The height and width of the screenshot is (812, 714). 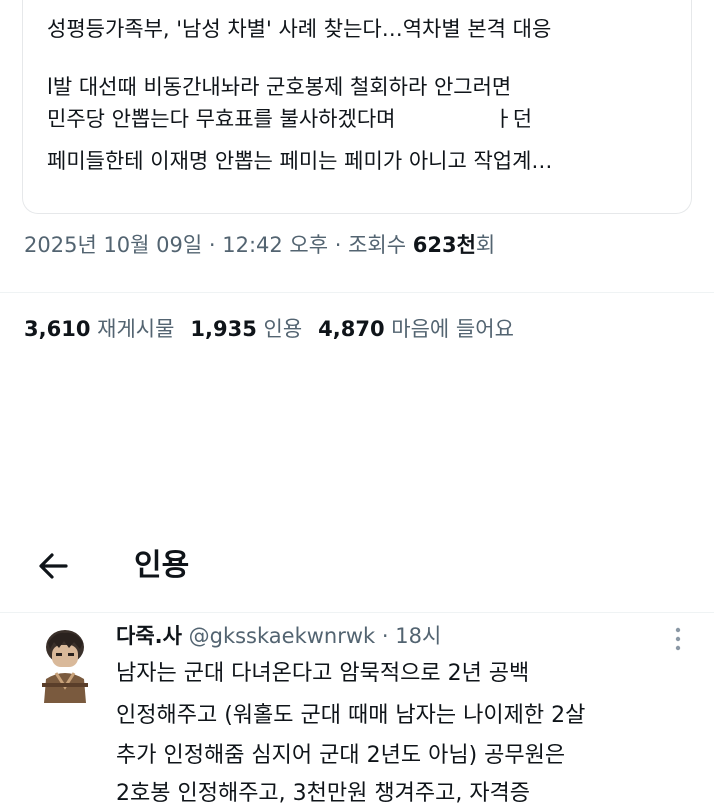 I want to click on retweets-stat: 3,610 재게시물, so click(x=99, y=329).